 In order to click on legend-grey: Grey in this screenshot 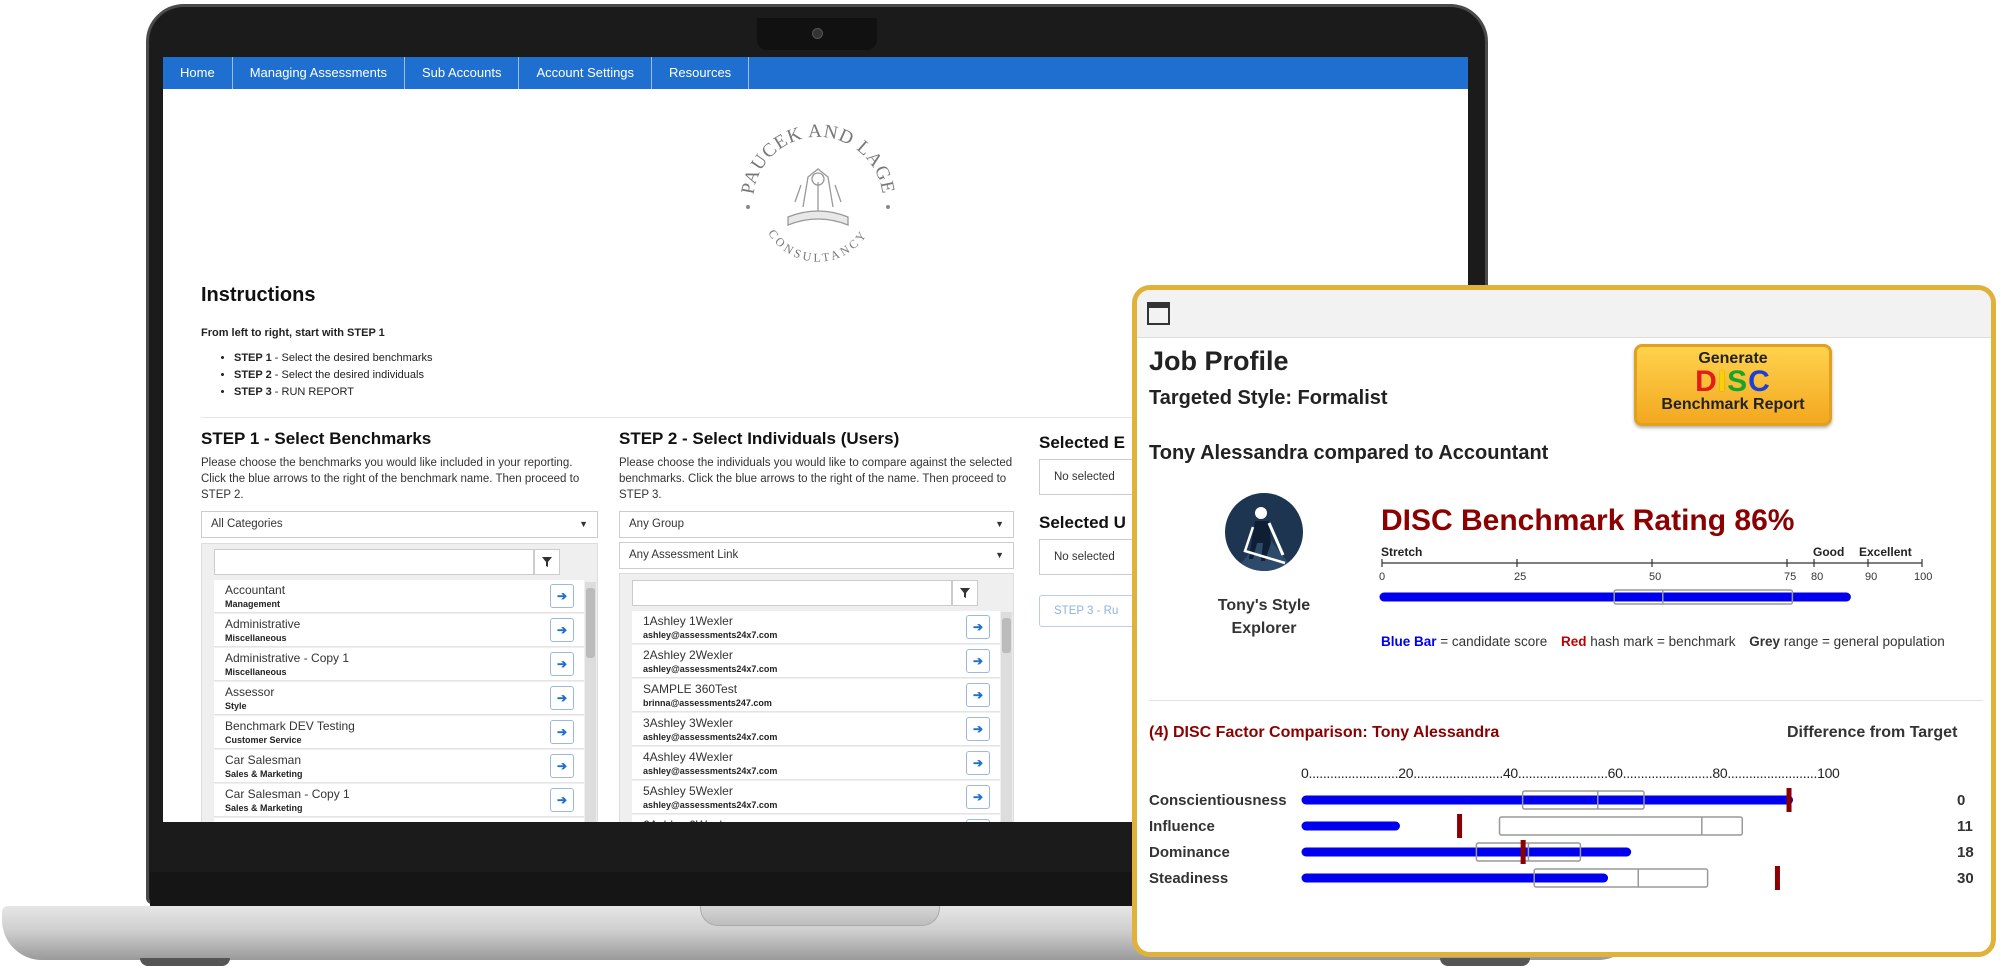, I will do `click(1765, 641)`.